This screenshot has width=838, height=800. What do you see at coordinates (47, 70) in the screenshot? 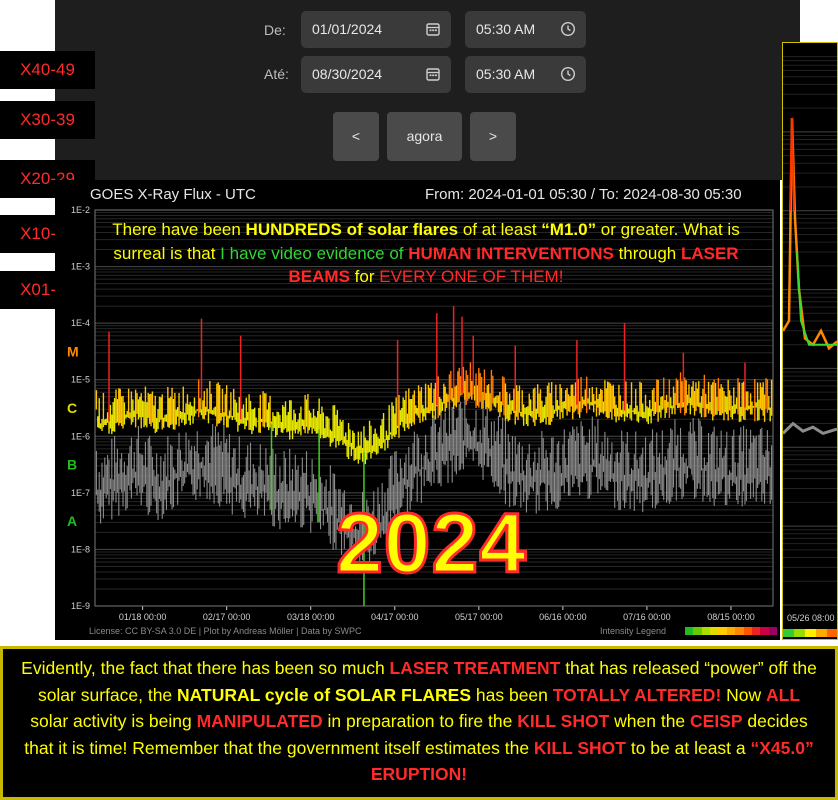
I see `x-class-40-49-button: X40-49` at bounding box center [47, 70].